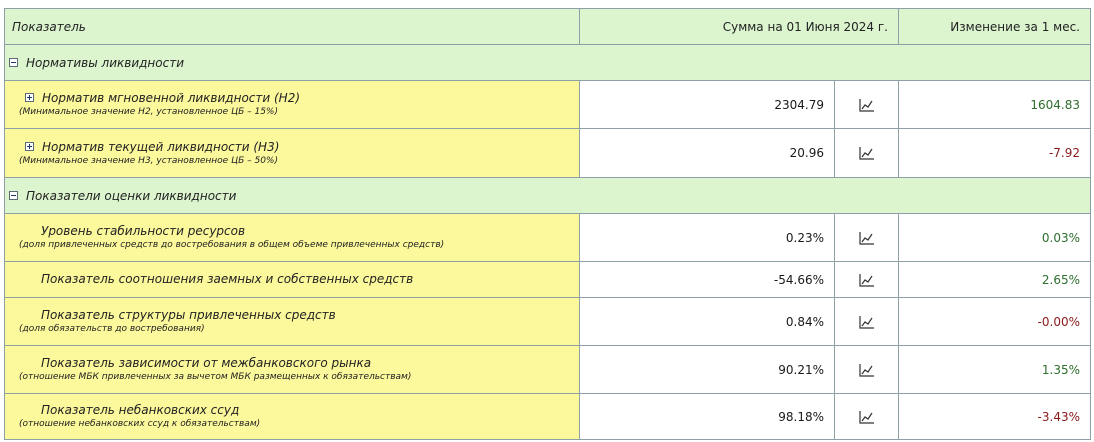  What do you see at coordinates (994, 279) in the screenshot?
I see `row-change: 2.65%` at bounding box center [994, 279].